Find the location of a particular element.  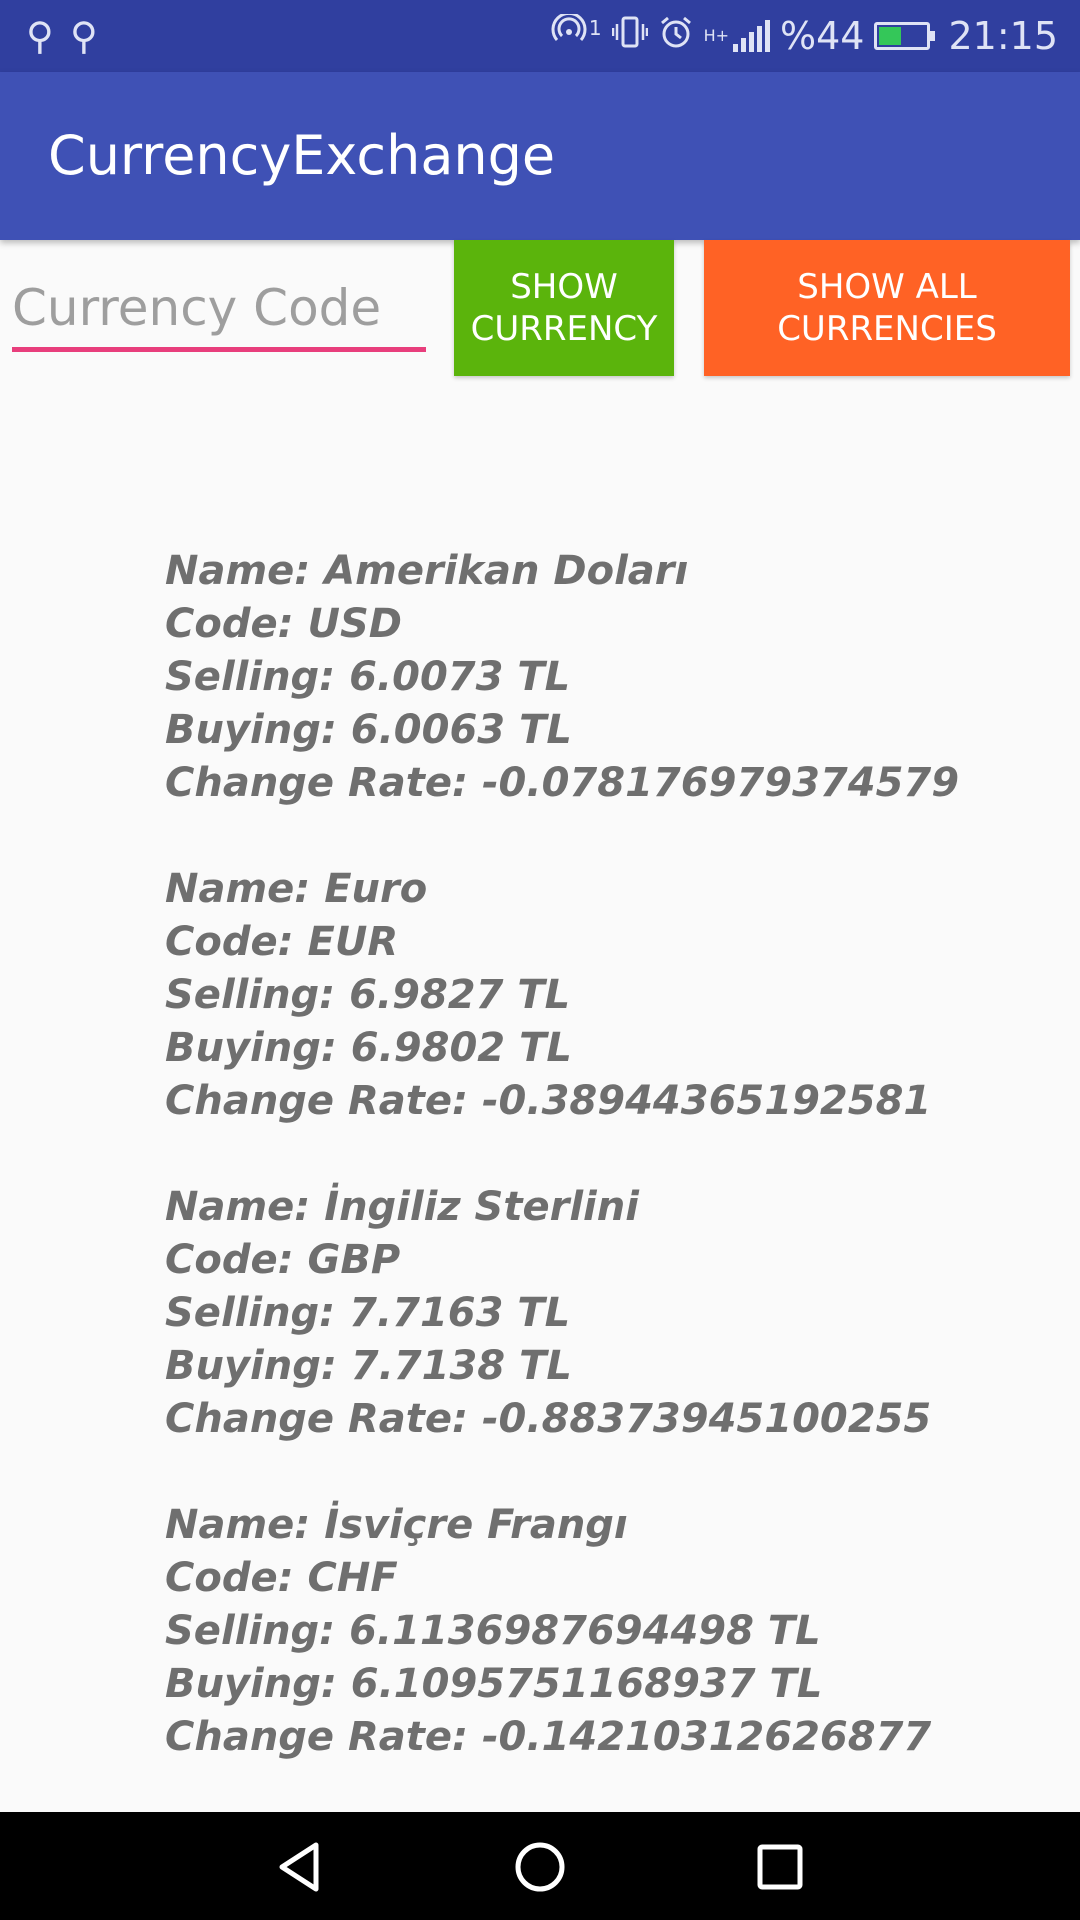

navigation-bar is located at coordinates (540, 1866).